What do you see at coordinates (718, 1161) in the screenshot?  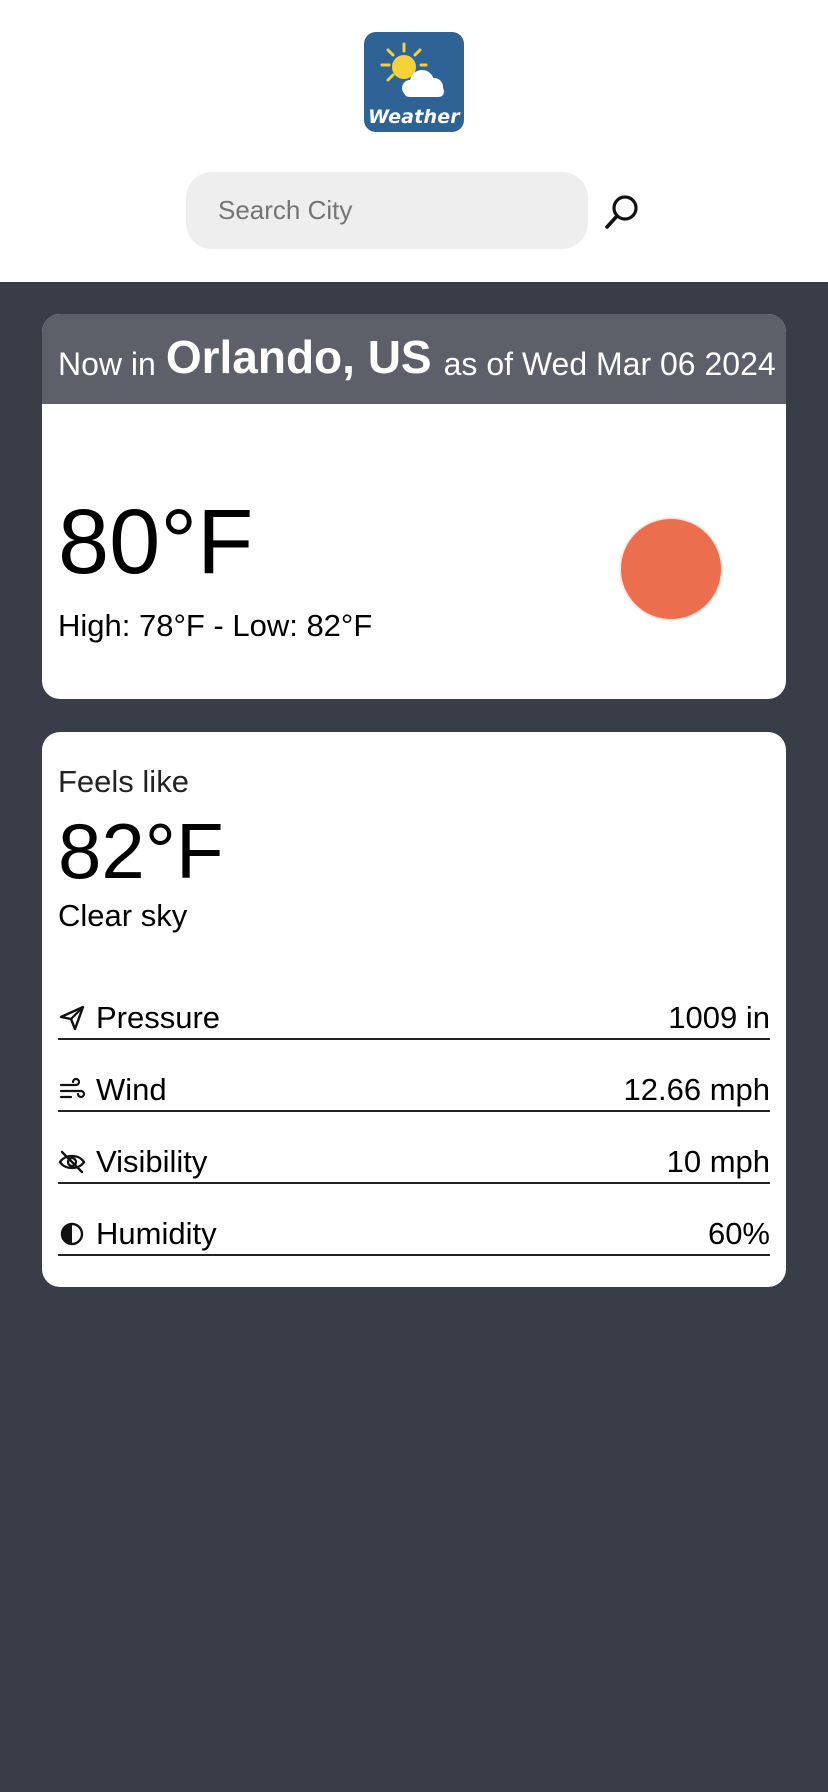 I see `metric-value: 10 mph` at bounding box center [718, 1161].